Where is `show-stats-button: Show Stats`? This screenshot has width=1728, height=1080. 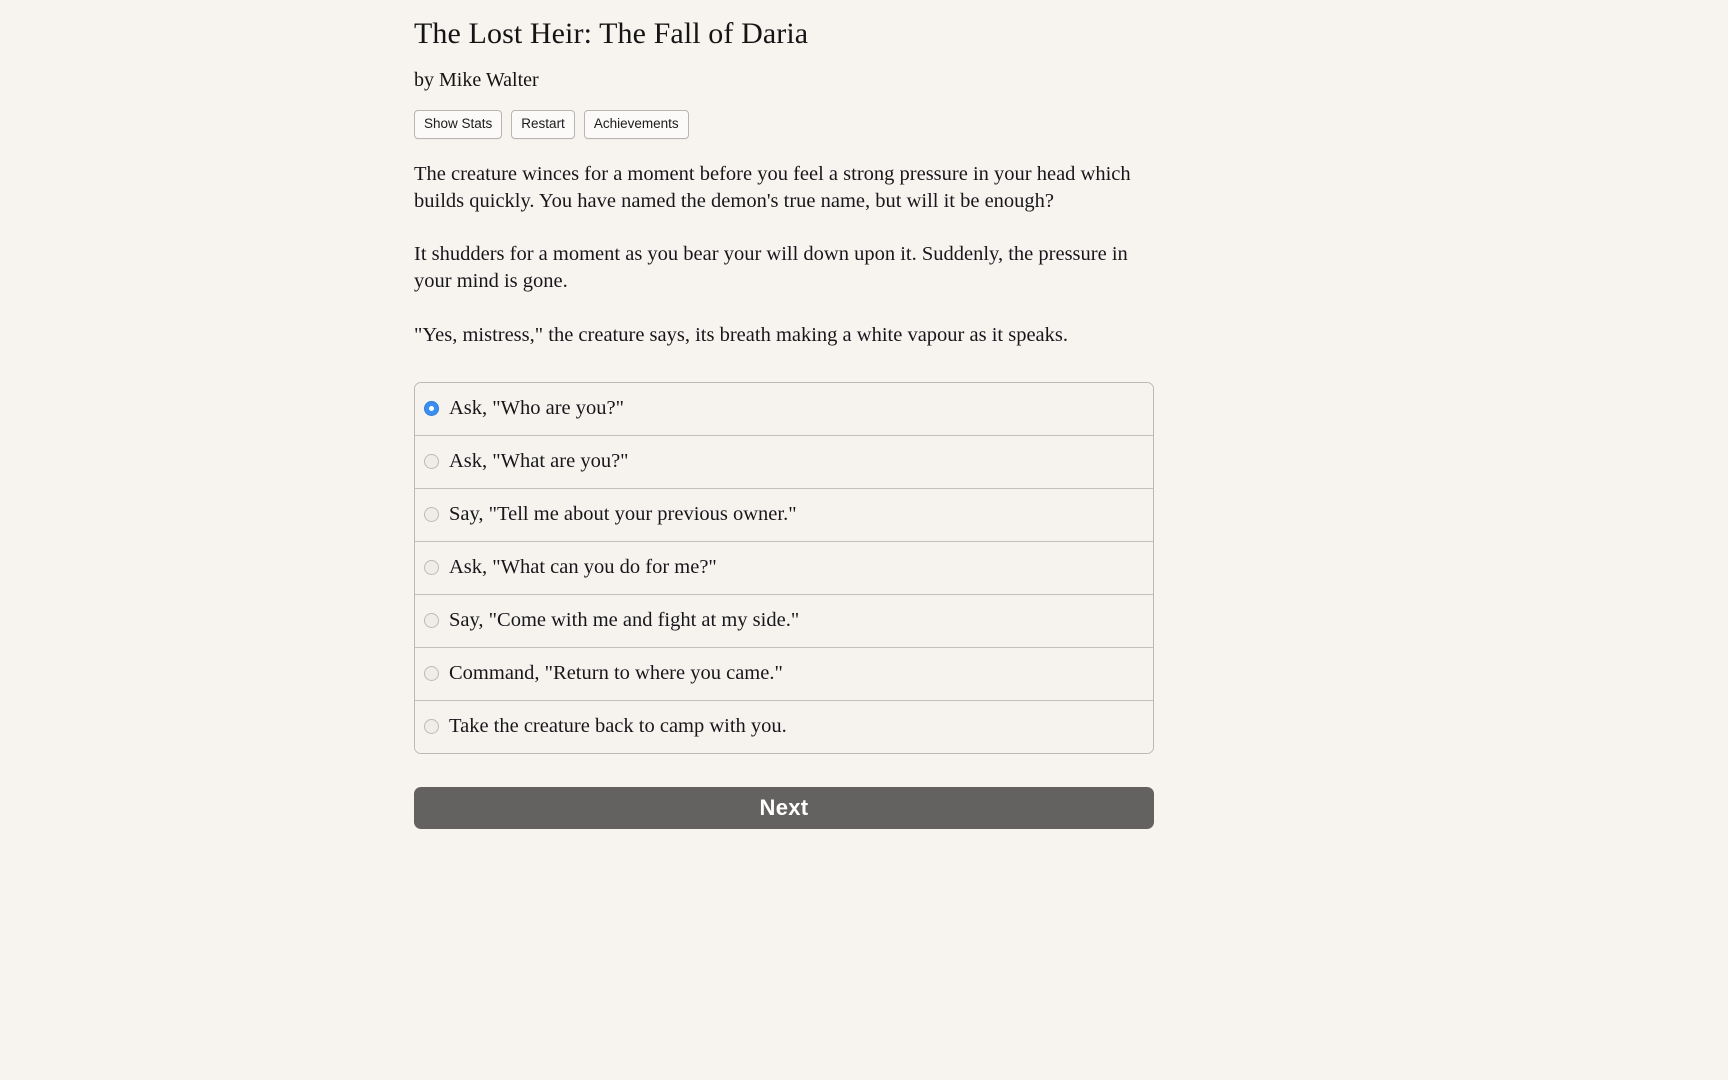
show-stats-button: Show Stats is located at coordinates (458, 124).